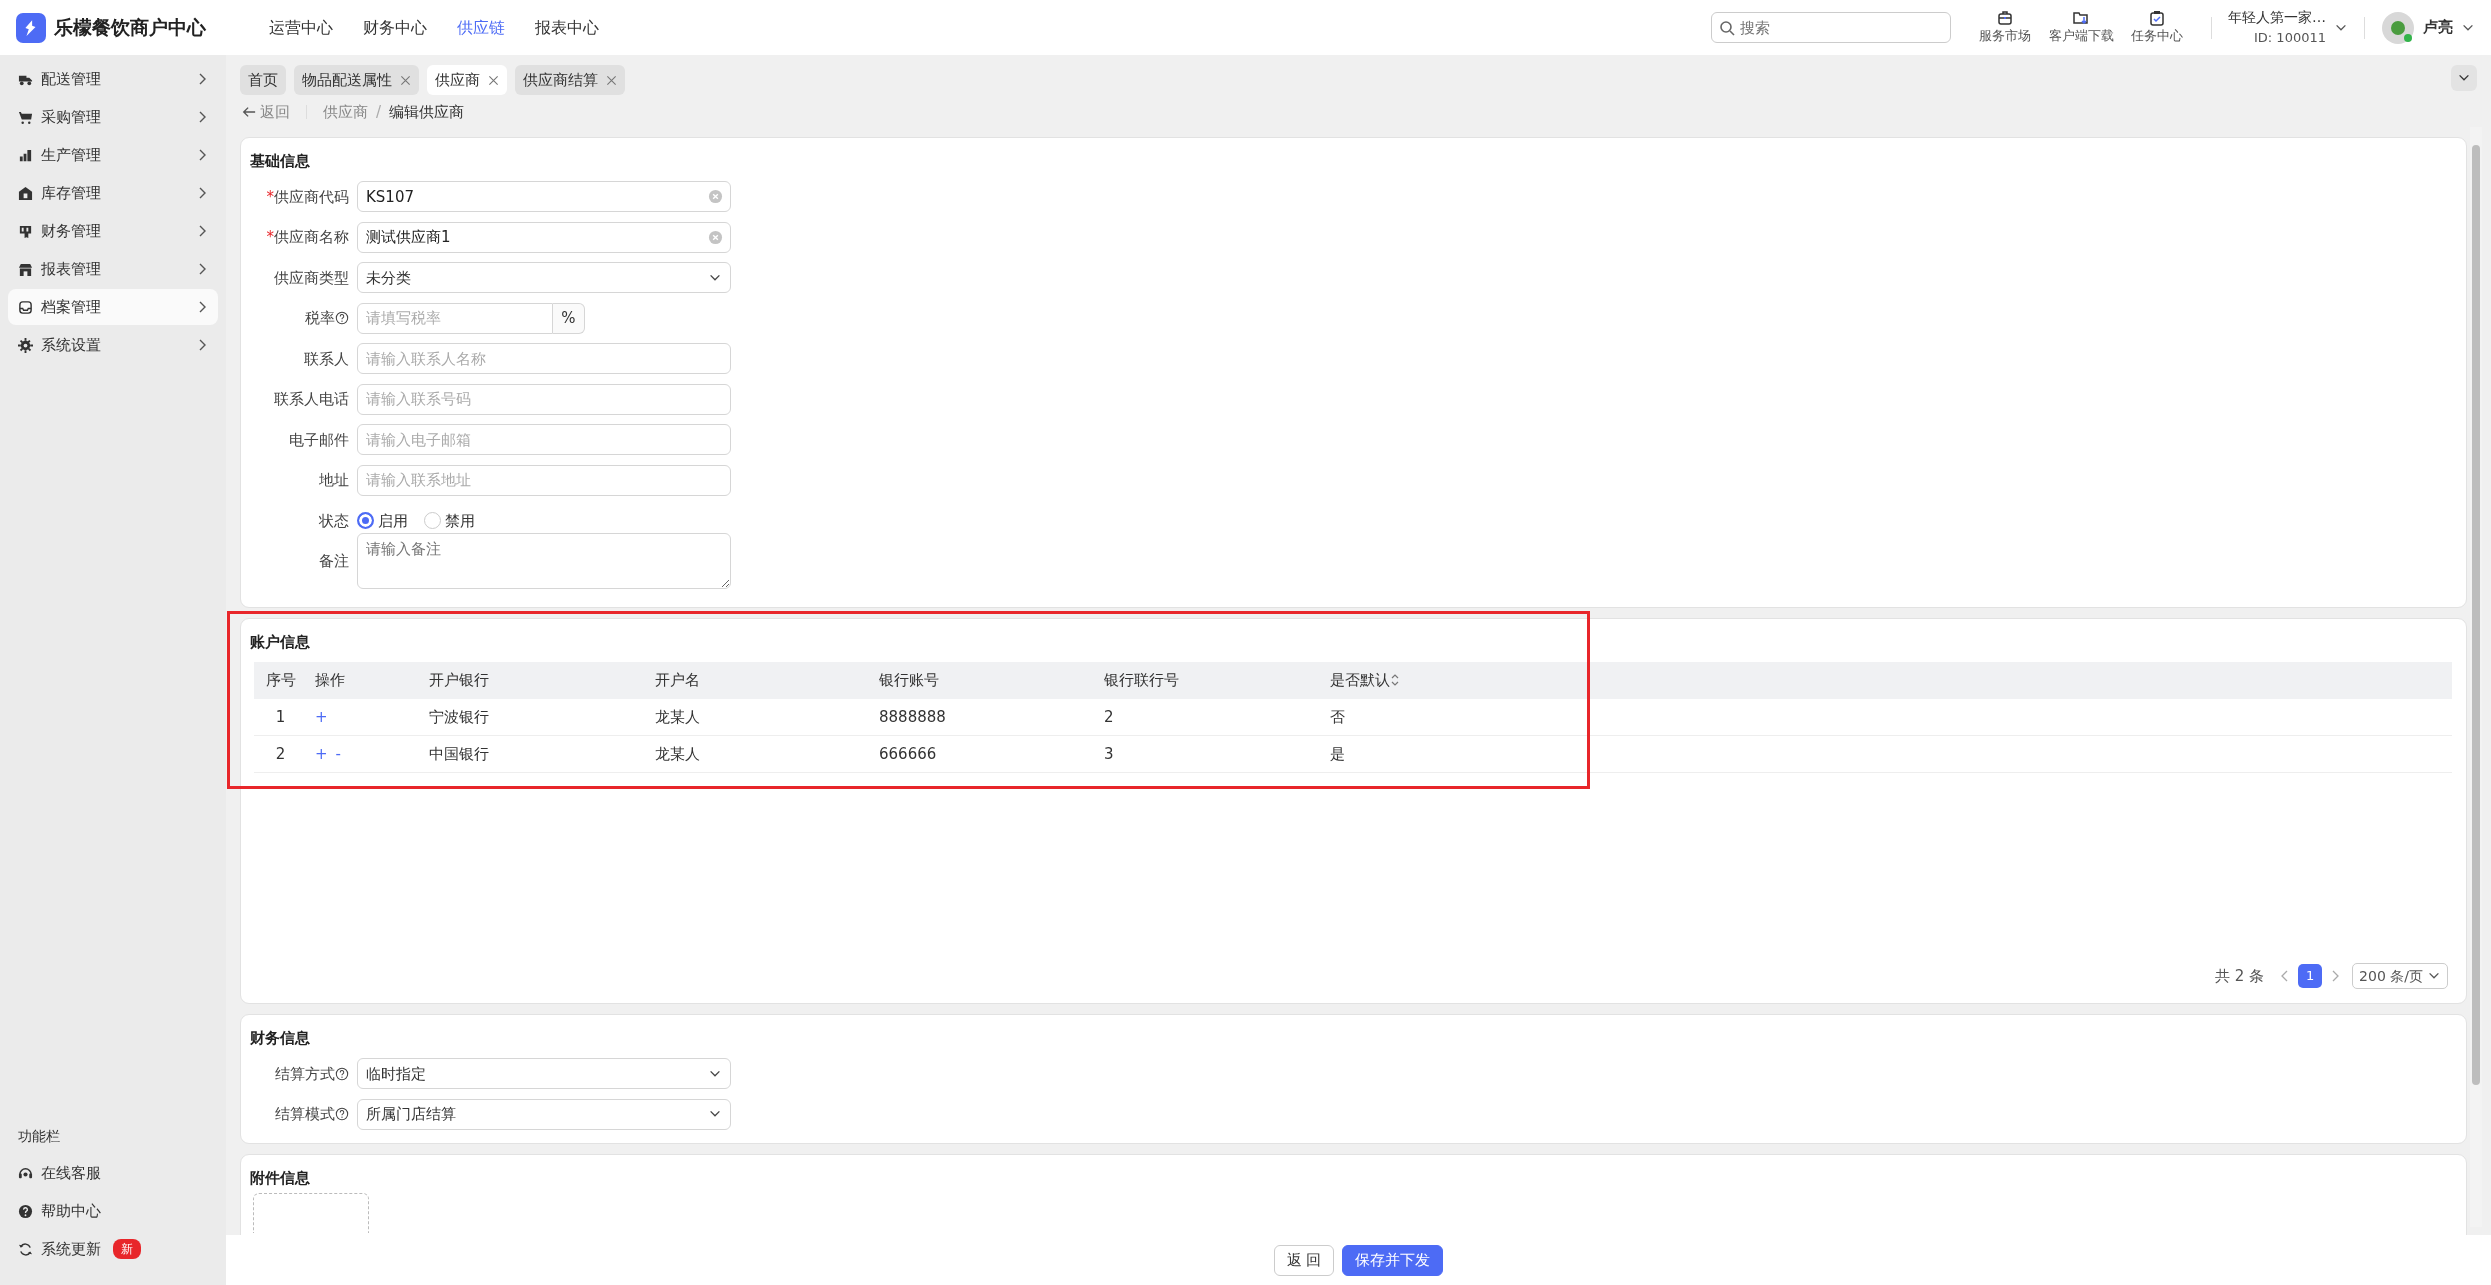 The width and height of the screenshot is (2491, 1285). Describe the element at coordinates (301, 27) in the screenshot. I see `top-nav-link: 运营中心` at that location.